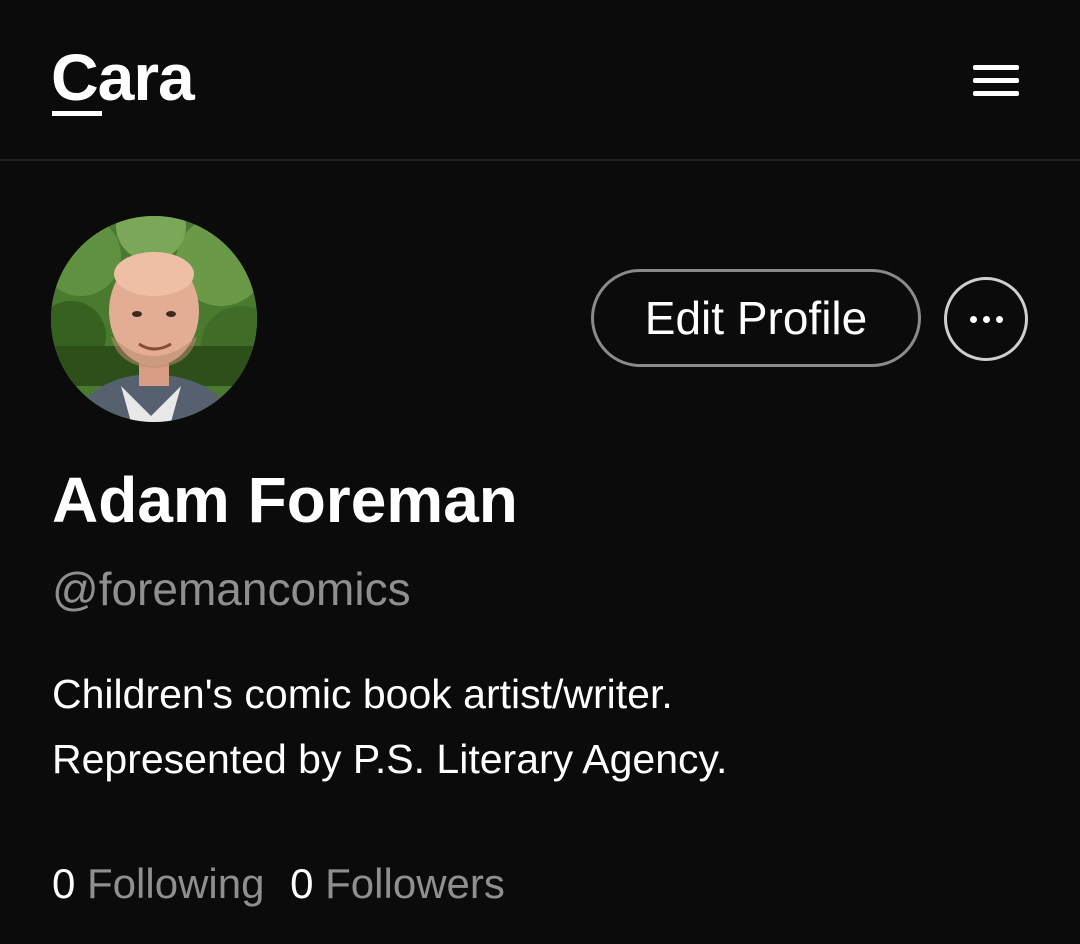 Image resolution: width=1080 pixels, height=944 pixels. I want to click on followers-link: 0 Followers, so click(397, 883).